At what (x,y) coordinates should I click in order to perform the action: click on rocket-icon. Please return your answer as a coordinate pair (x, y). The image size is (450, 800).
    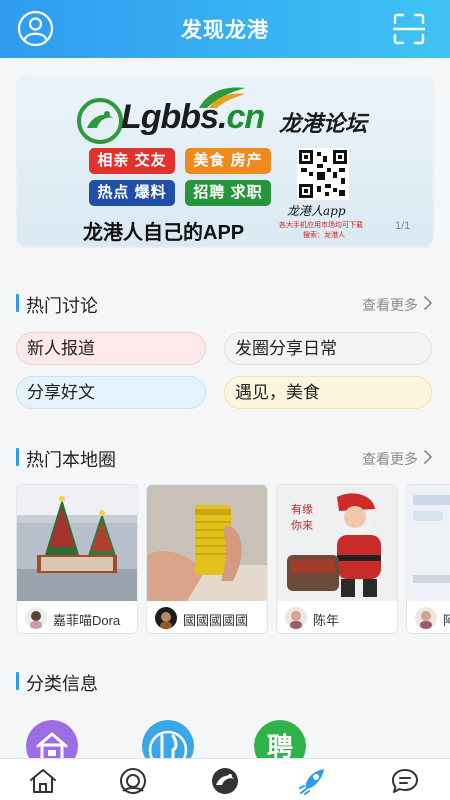
    Looking at the image, I should click on (313, 781).